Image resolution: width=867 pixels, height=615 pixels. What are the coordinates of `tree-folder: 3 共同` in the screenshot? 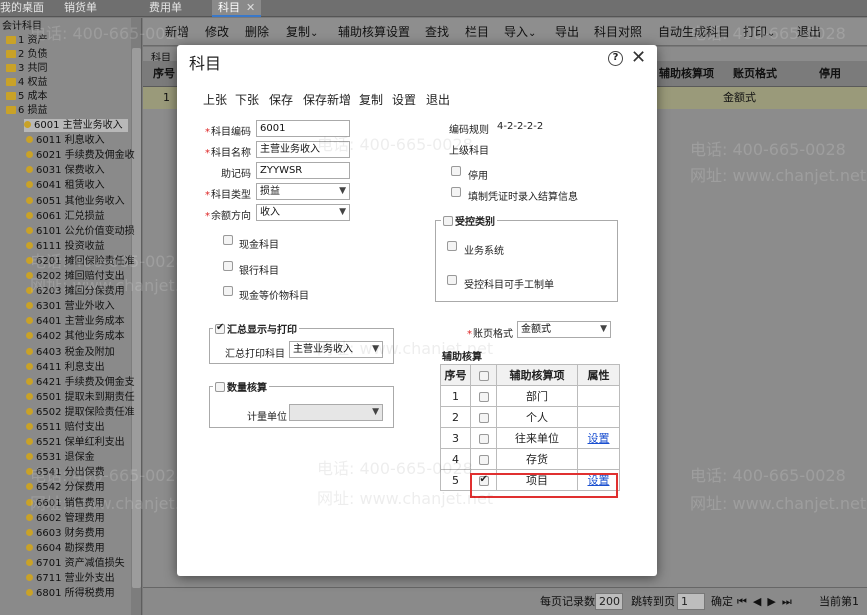 It's located at (27, 68).